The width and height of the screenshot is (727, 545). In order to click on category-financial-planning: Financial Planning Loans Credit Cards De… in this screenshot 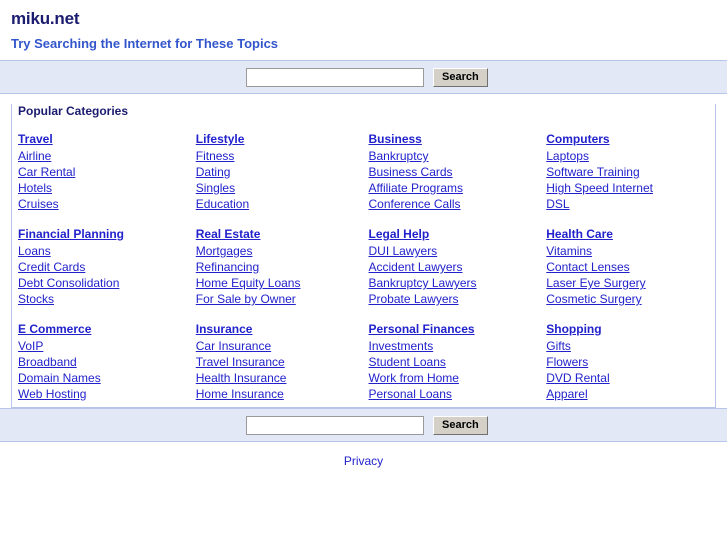, I will do `click(101, 266)`.